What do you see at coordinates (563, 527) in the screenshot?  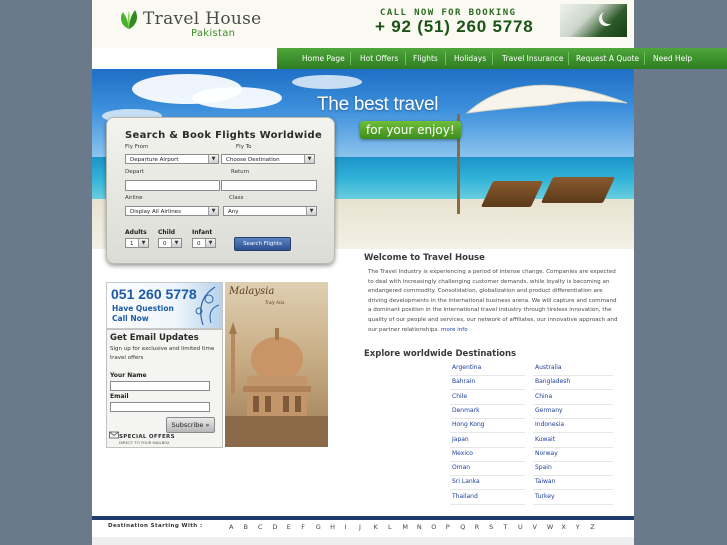 I see `letter-link: X` at bounding box center [563, 527].